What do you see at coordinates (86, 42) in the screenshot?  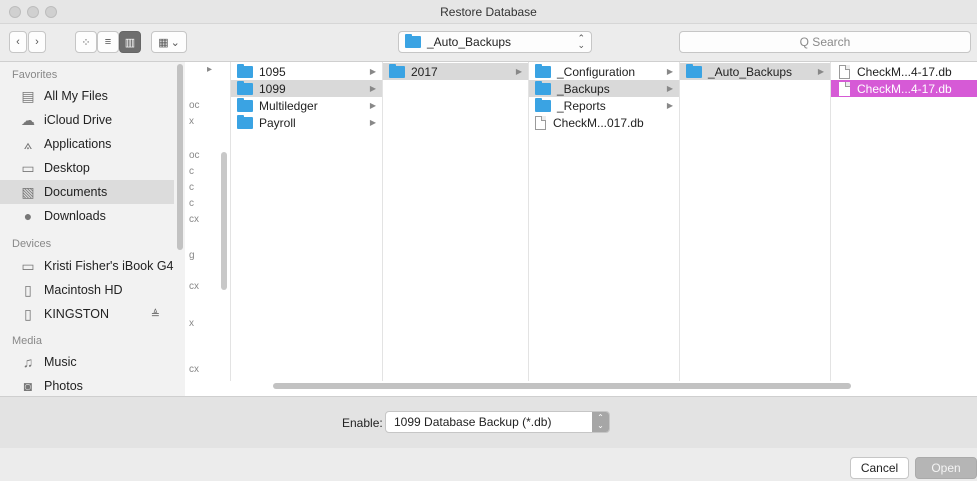 I see `icon-view-button: ⁘` at bounding box center [86, 42].